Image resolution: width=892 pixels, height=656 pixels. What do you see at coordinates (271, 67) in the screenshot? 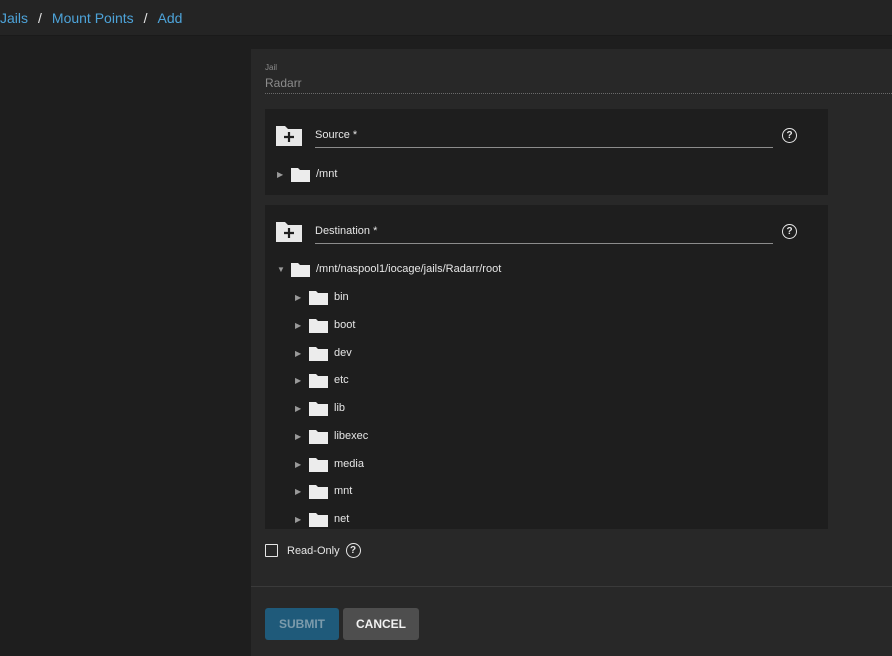
I see `jail-label: Jail` at bounding box center [271, 67].